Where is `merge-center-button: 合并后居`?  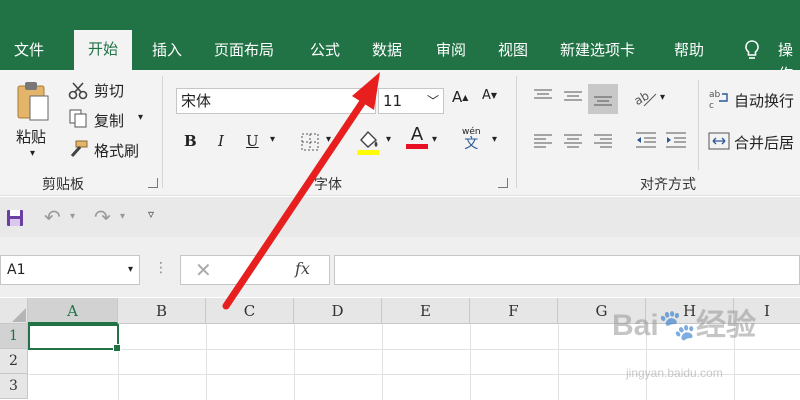 merge-center-button: 合并后居 is located at coordinates (764, 142).